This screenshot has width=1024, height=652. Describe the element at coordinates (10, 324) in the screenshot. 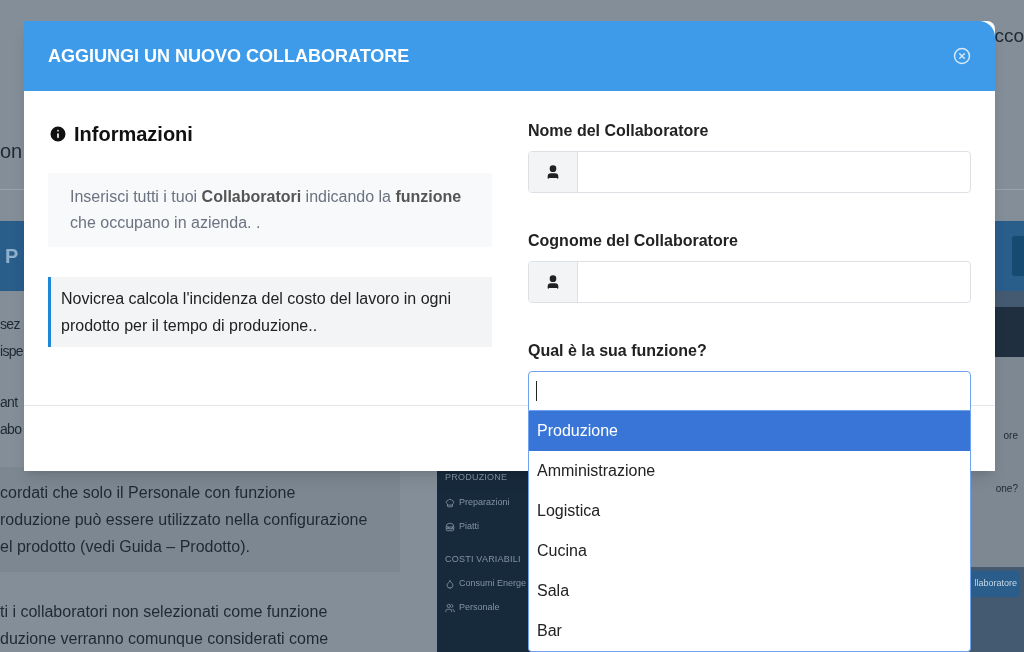

I see `paragraph-fragment: sez` at that location.